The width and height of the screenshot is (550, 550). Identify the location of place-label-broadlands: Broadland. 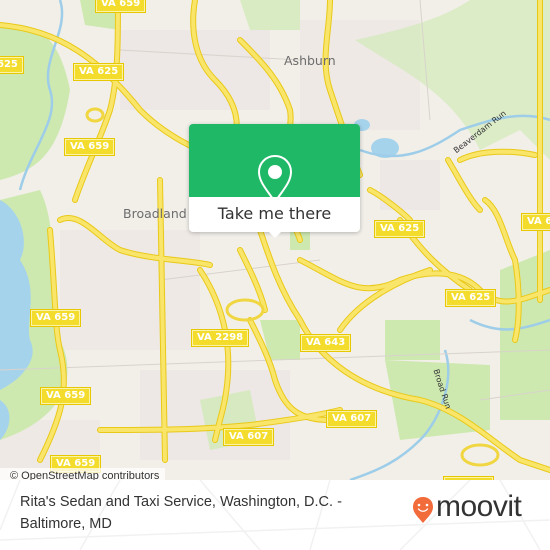
(155, 213).